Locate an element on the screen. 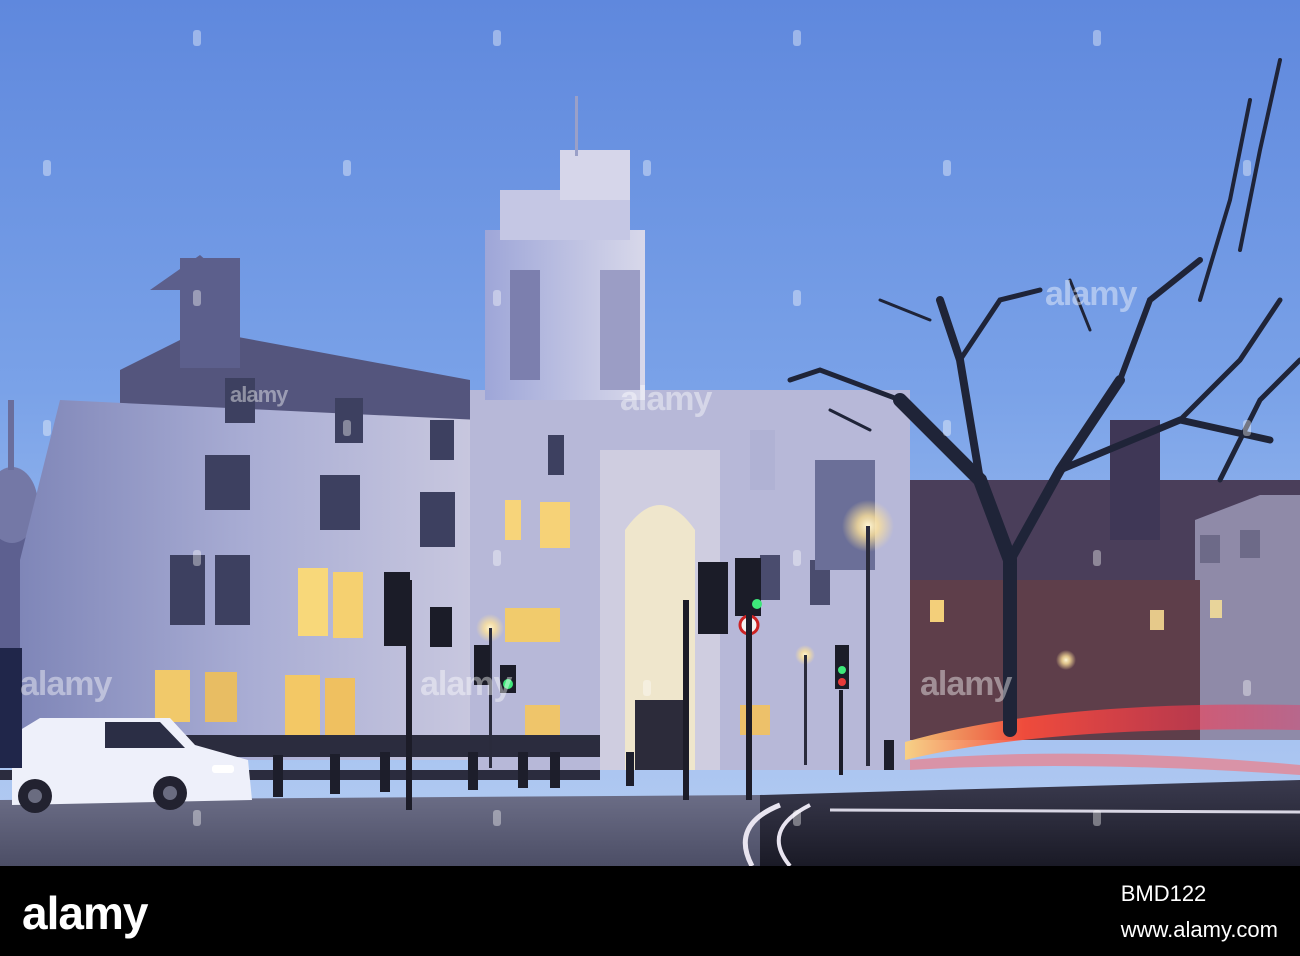  road is located at coordinates (1030, 823).